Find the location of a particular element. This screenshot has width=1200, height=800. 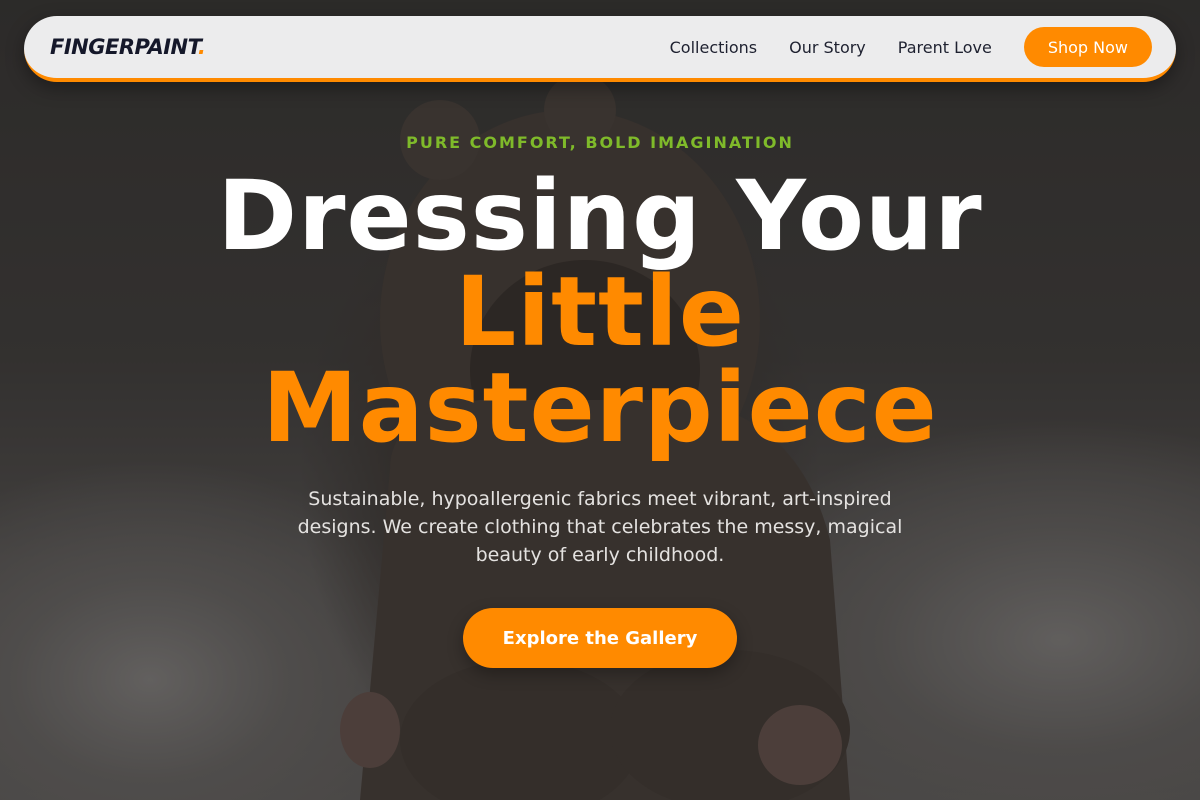

shop-now-button: Shop Now is located at coordinates (1087, 47).